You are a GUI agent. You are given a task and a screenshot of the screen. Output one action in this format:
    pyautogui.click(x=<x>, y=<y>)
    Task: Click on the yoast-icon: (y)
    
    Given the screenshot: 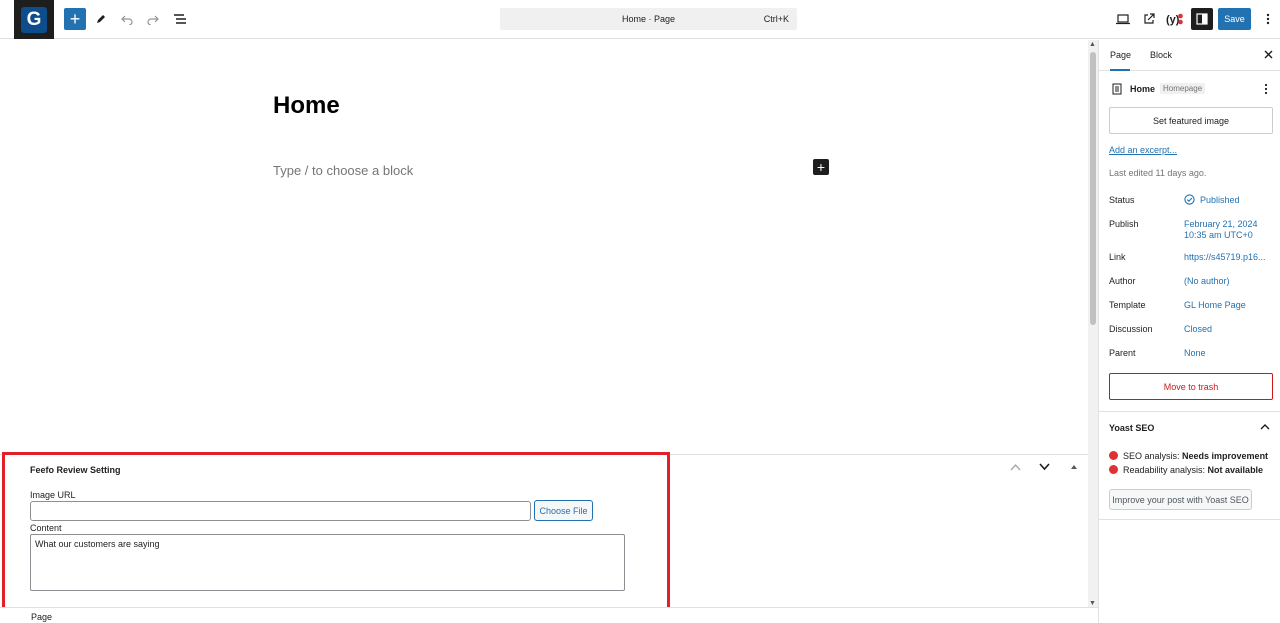 What is the action you would take?
    pyautogui.click(x=1175, y=19)
    